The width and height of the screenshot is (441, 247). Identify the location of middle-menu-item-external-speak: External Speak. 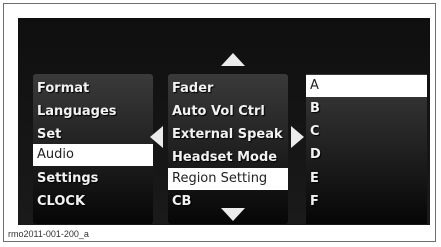
(228, 135).